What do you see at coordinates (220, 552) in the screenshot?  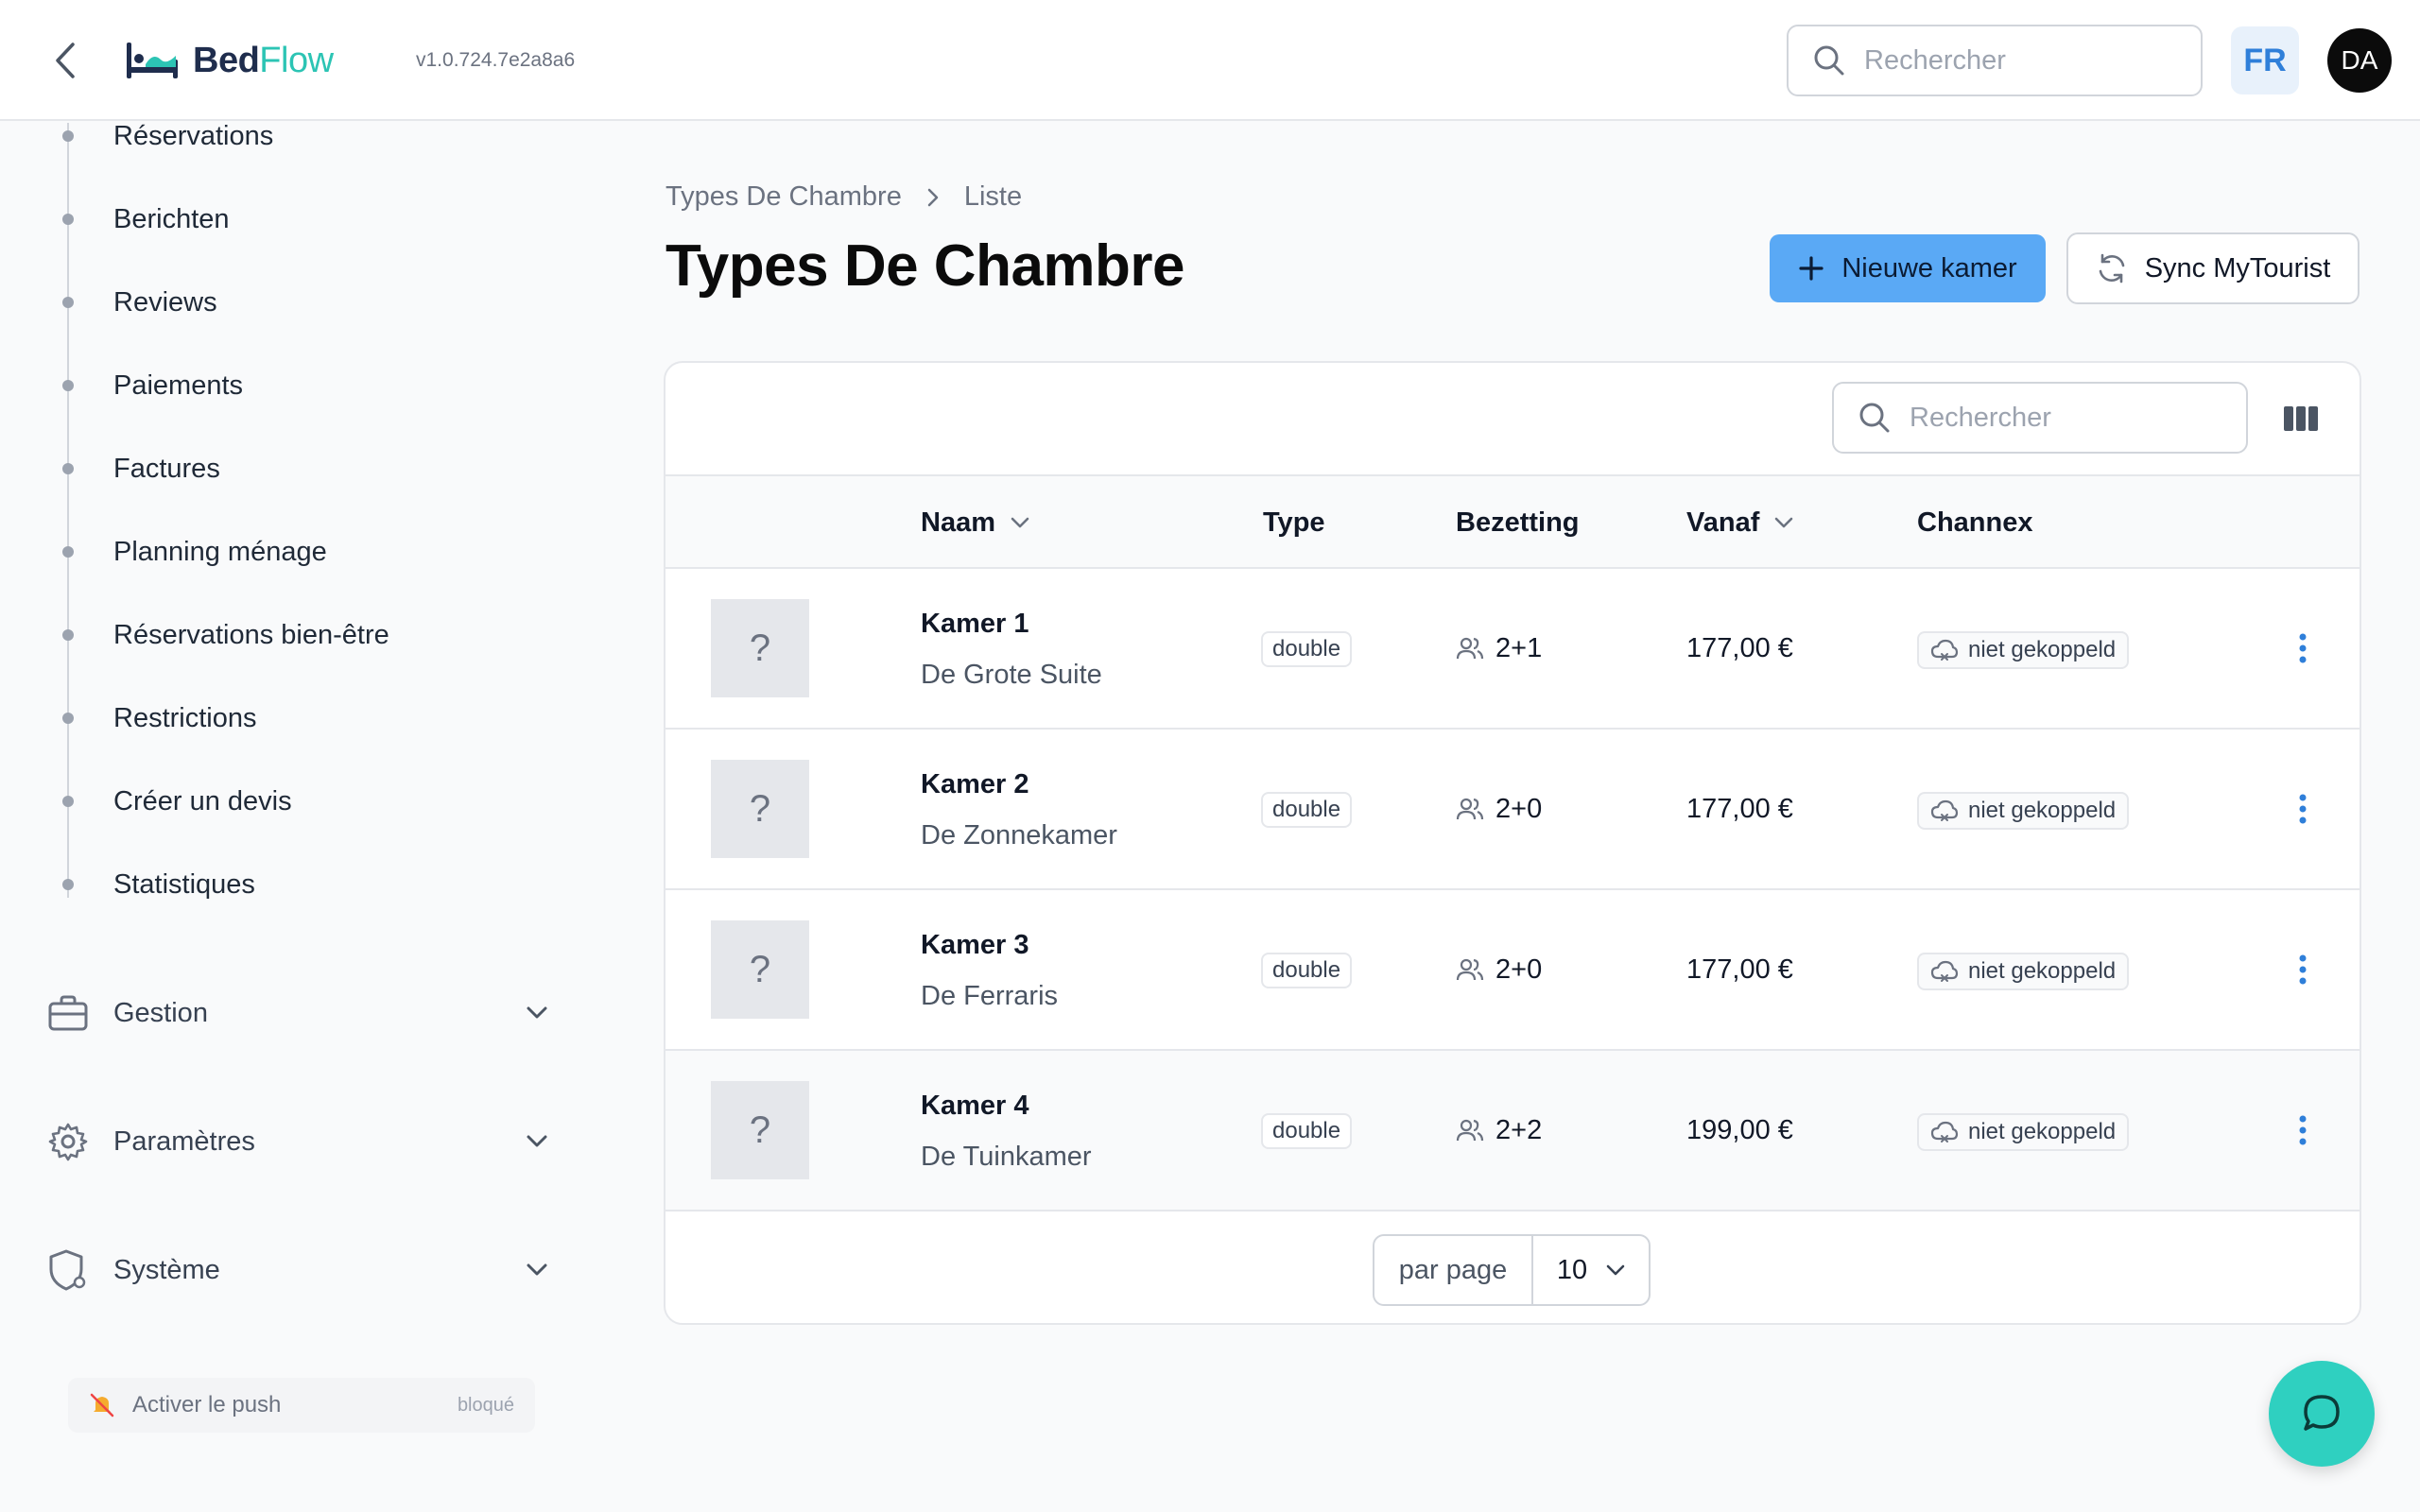 I see `sidebar-item-planning-menage: Planning ménage` at bounding box center [220, 552].